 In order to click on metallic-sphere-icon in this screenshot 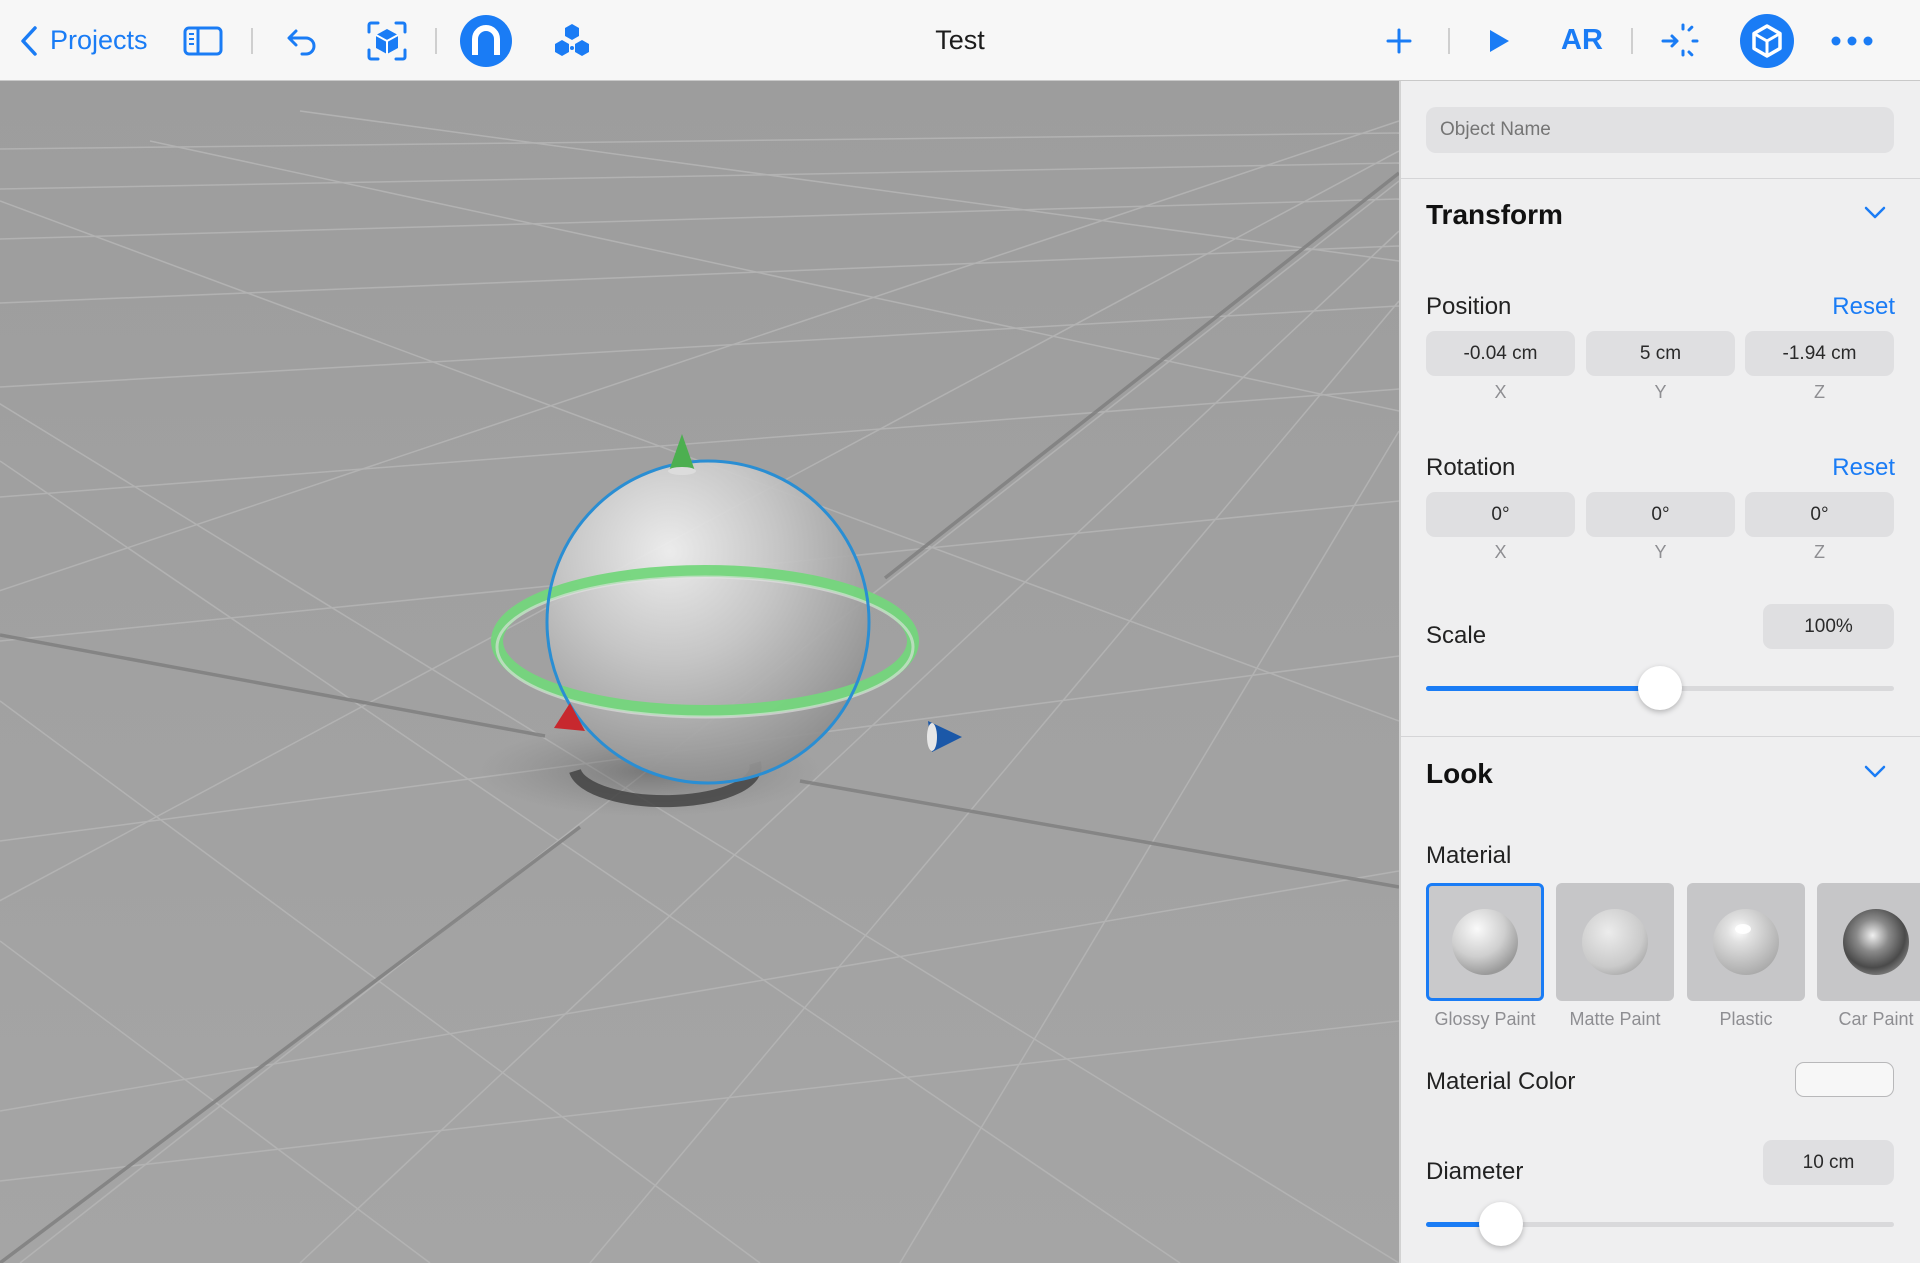, I will do `click(1876, 942)`.